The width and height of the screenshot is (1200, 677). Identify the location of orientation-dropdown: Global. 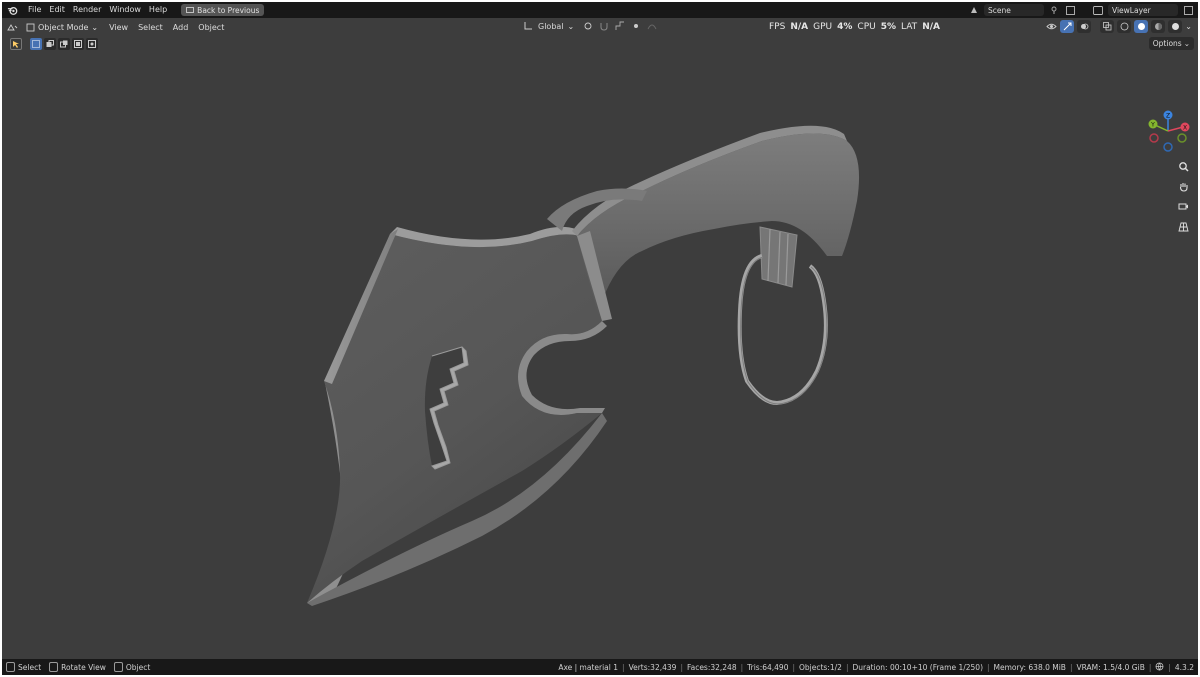
(551, 26).